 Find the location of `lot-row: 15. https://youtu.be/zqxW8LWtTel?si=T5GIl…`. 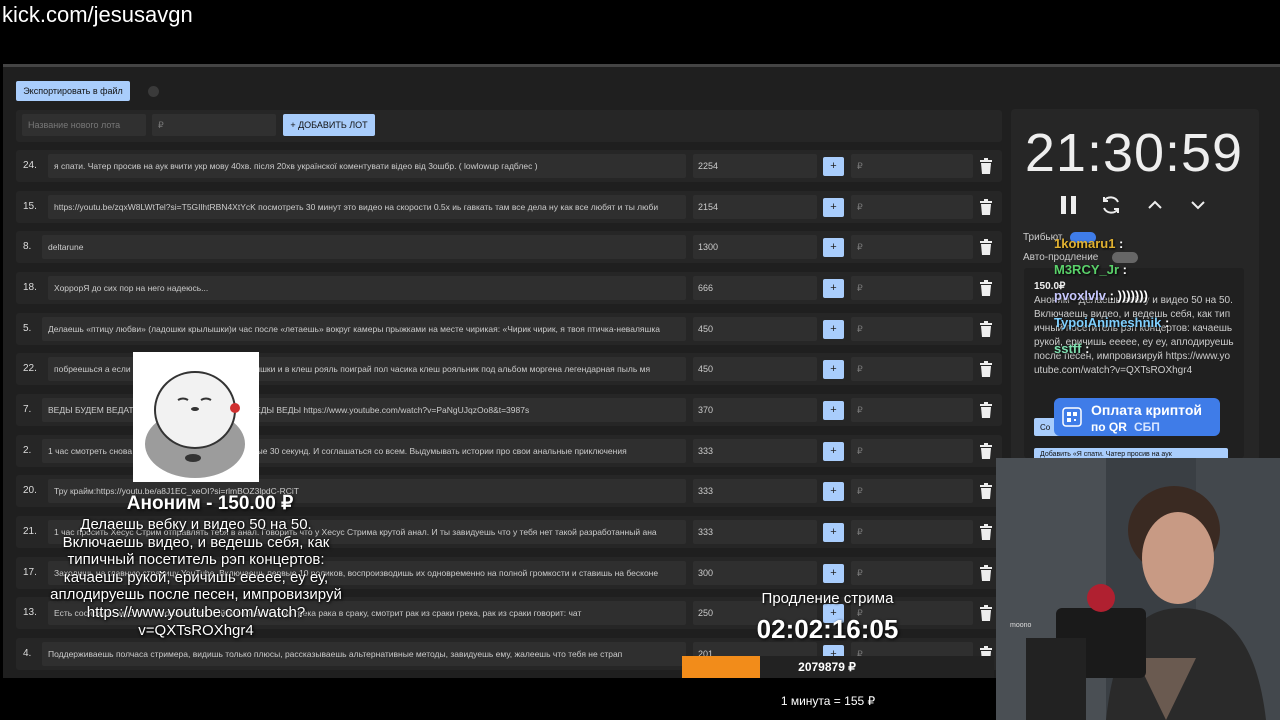

lot-row: 15. https://youtu.be/zqxW8LWtTel?si=T5GIl… is located at coordinates (509, 207).